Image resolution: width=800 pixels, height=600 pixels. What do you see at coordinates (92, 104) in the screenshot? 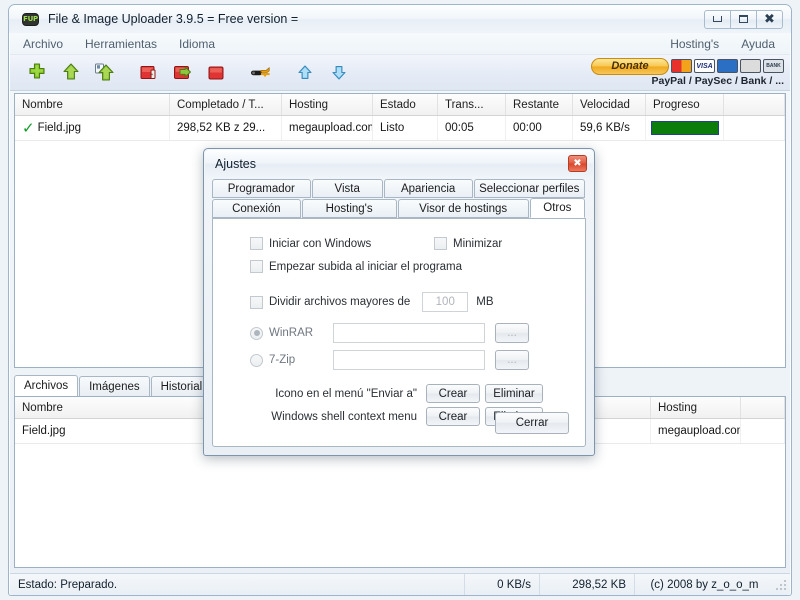
I see `column-header-nombre: Nombre` at bounding box center [92, 104].